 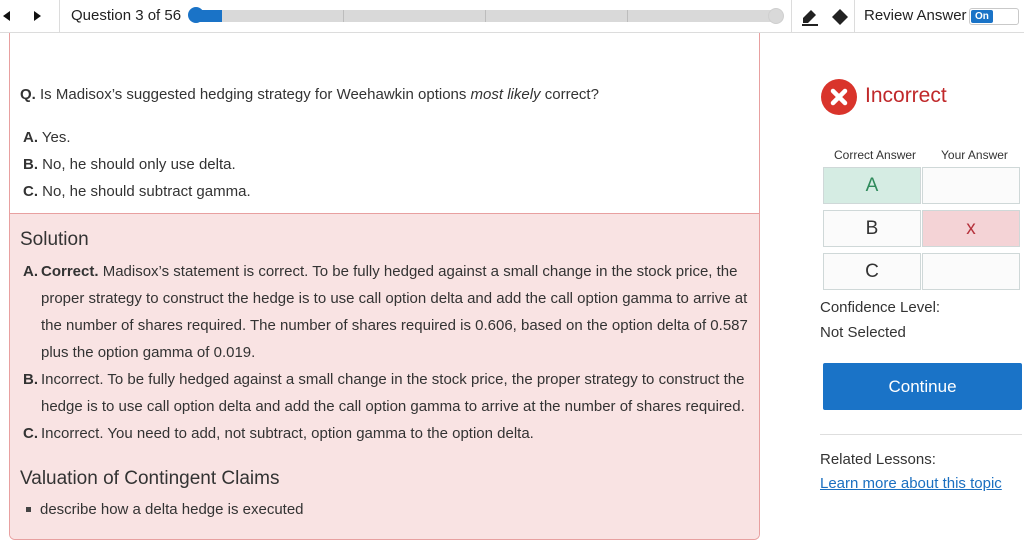 I want to click on topic-title: Valuation of Contingent Claims, so click(x=150, y=478).